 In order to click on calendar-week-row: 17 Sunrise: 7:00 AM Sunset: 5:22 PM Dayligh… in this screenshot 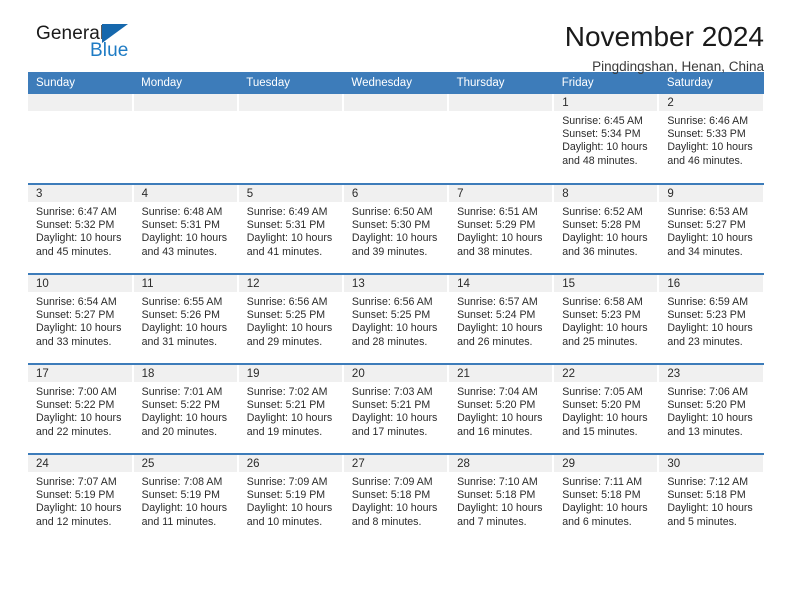, I will do `click(396, 408)`.